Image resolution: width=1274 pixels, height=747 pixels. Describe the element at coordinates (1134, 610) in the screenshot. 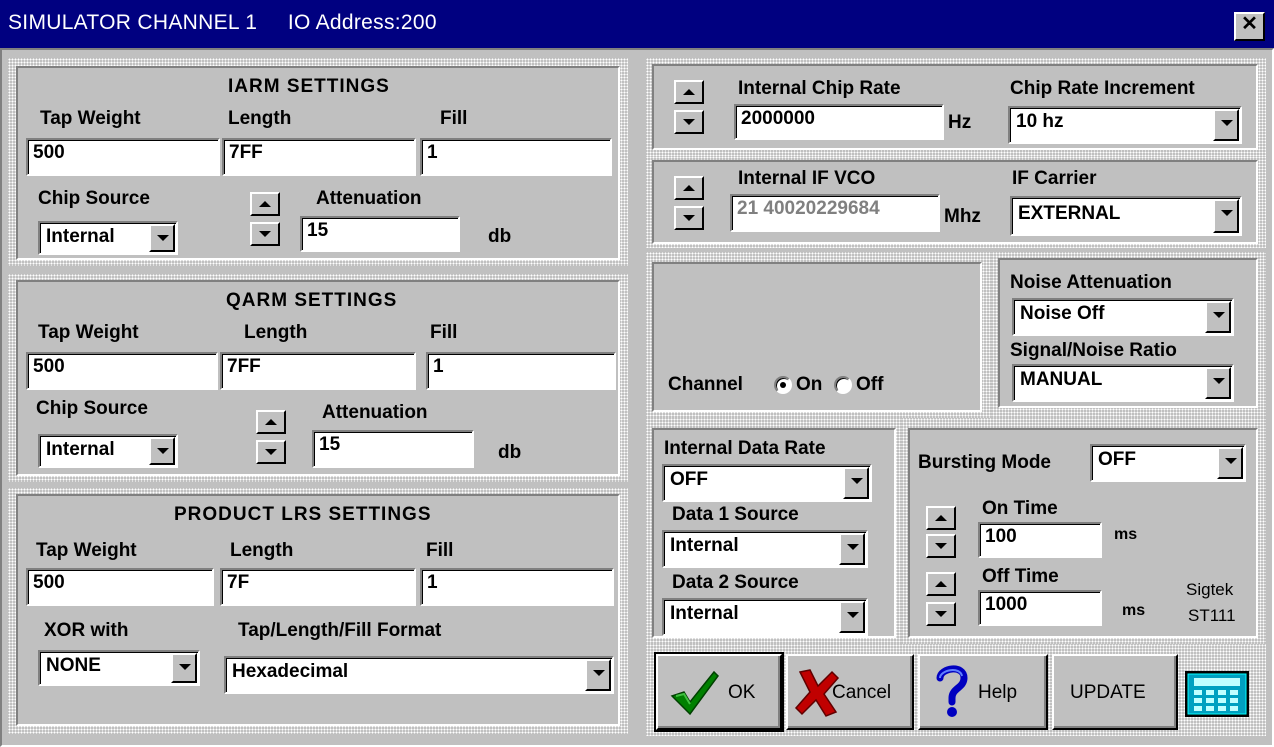

I see `off-time-unit: ms` at that location.